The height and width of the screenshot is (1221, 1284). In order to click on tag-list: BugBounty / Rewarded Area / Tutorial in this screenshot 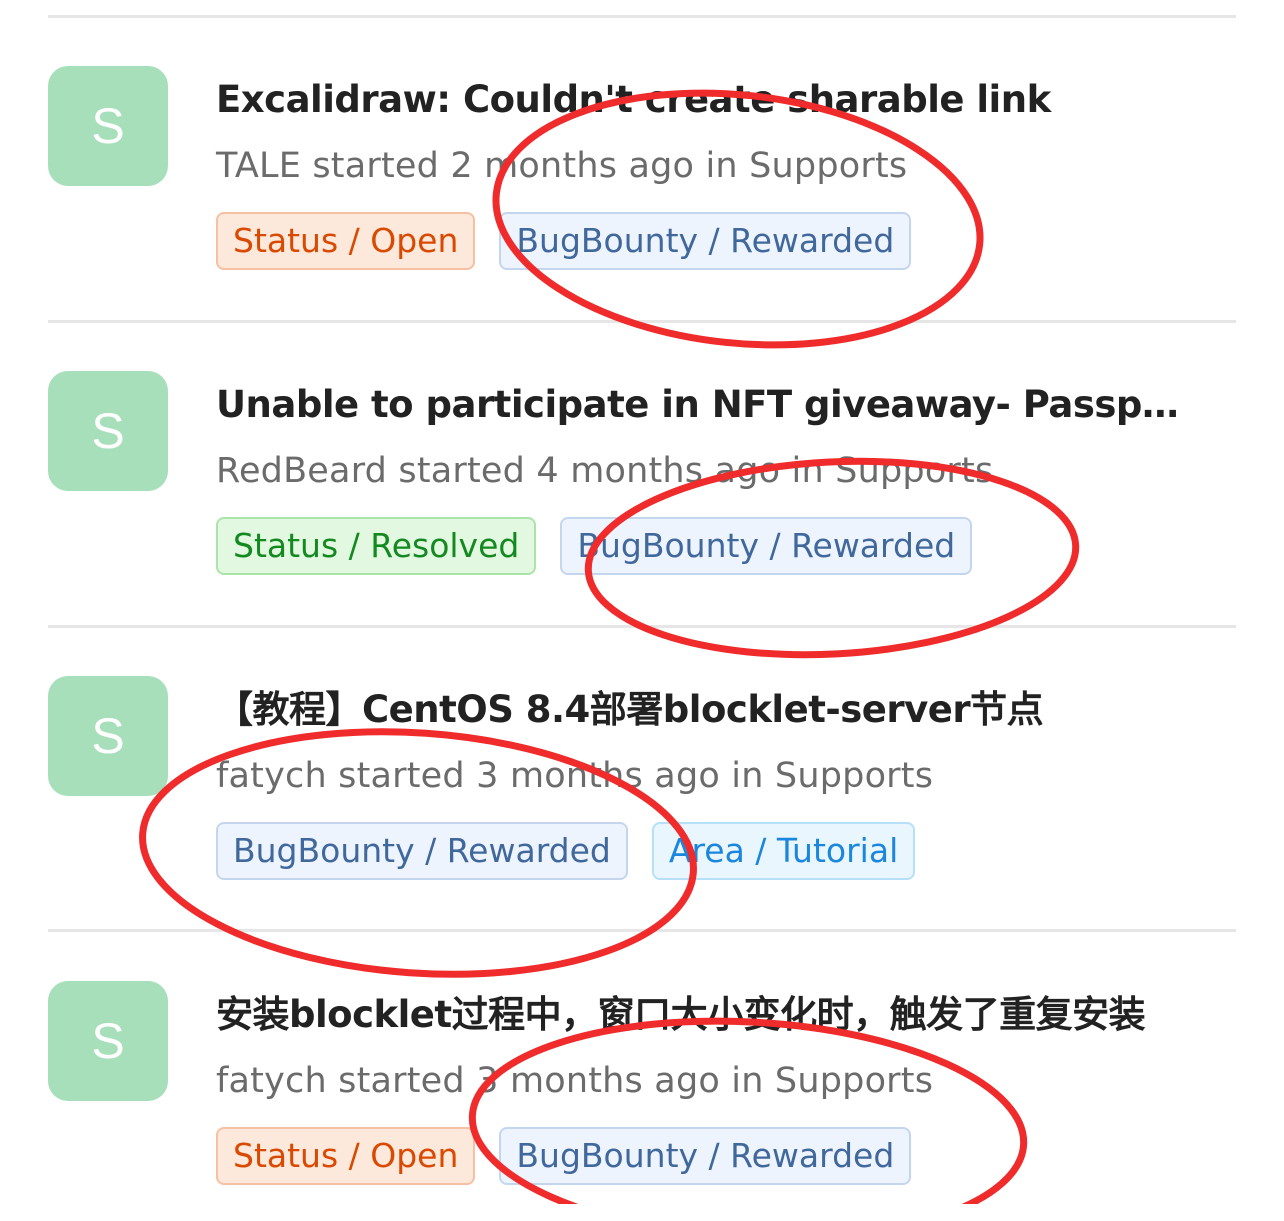, I will do `click(566, 851)`.